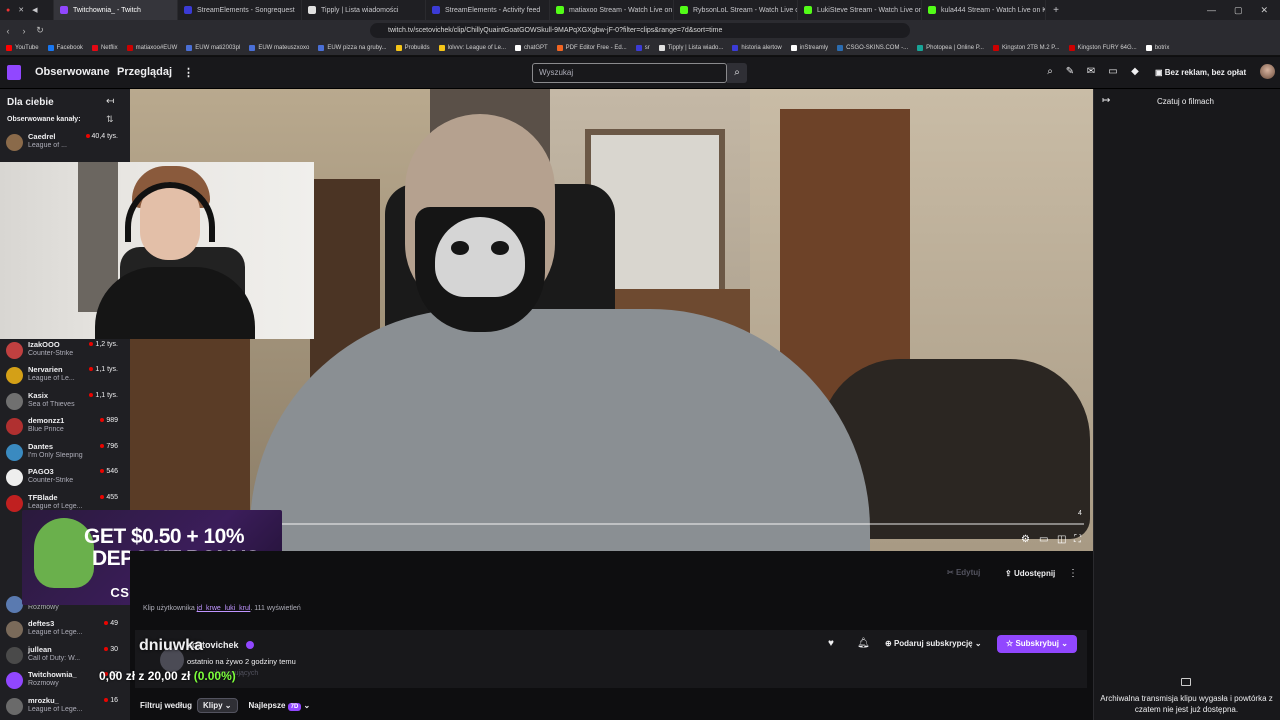 The height and width of the screenshot is (720, 1280). Describe the element at coordinates (1211, 10) in the screenshot. I see `minimize-button: —` at that location.